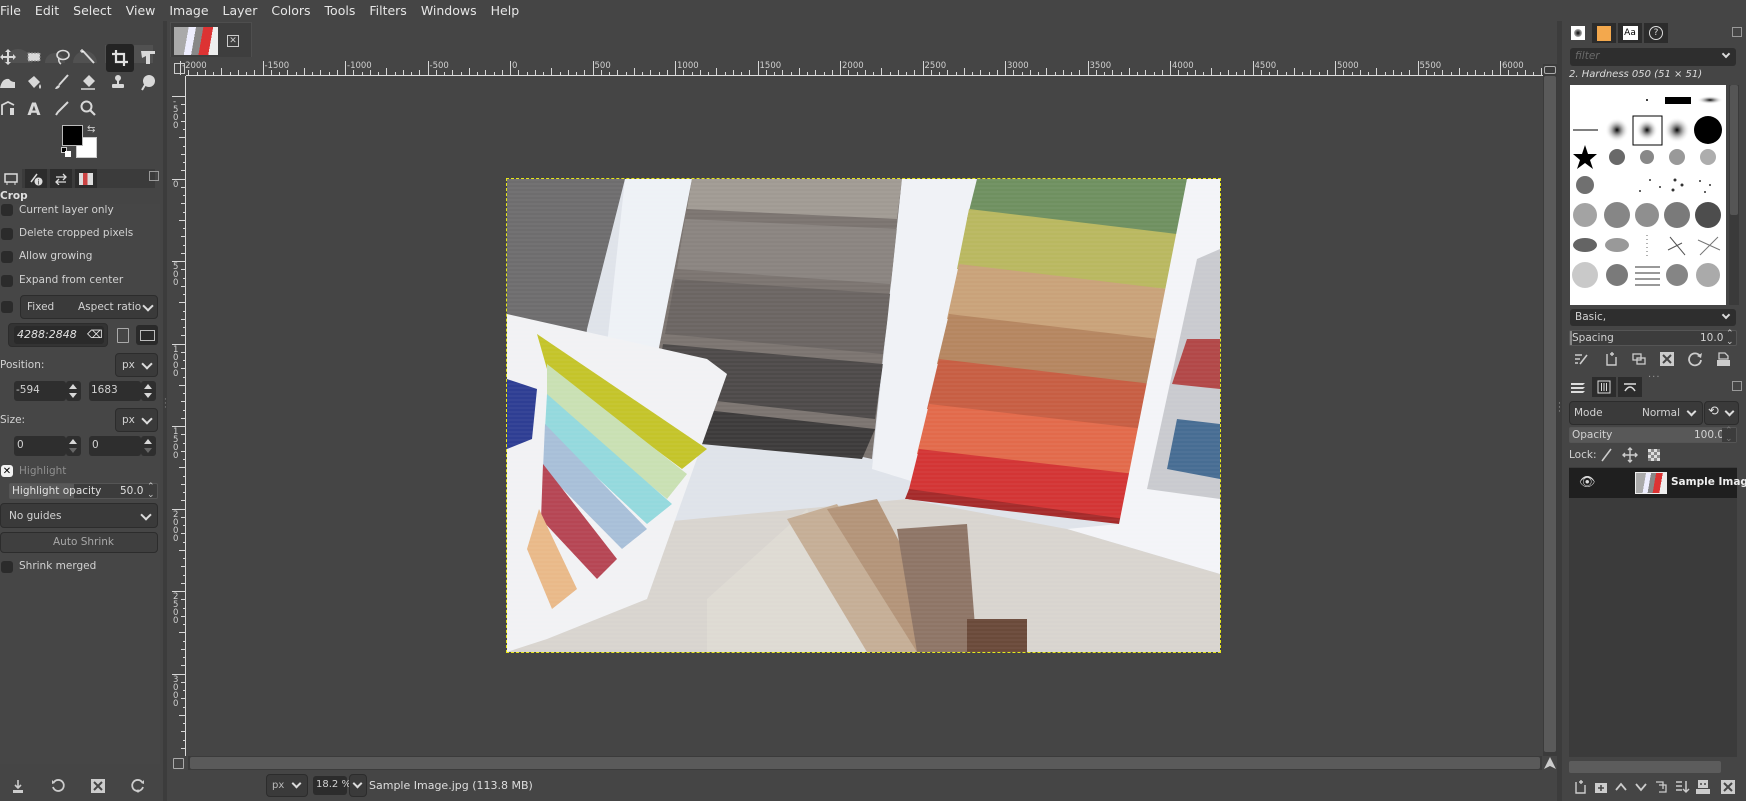 The width and height of the screenshot is (1746, 801). I want to click on horizontal-scroll-thumb, so click(865, 763).